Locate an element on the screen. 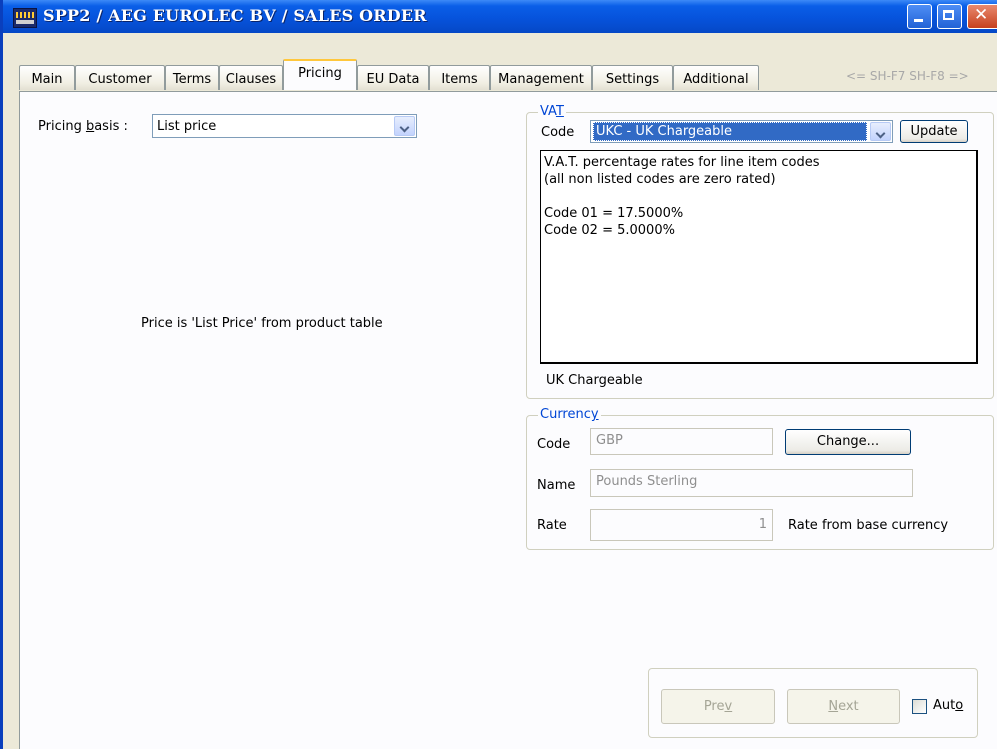  vat-legend: VAT is located at coordinates (552, 111).